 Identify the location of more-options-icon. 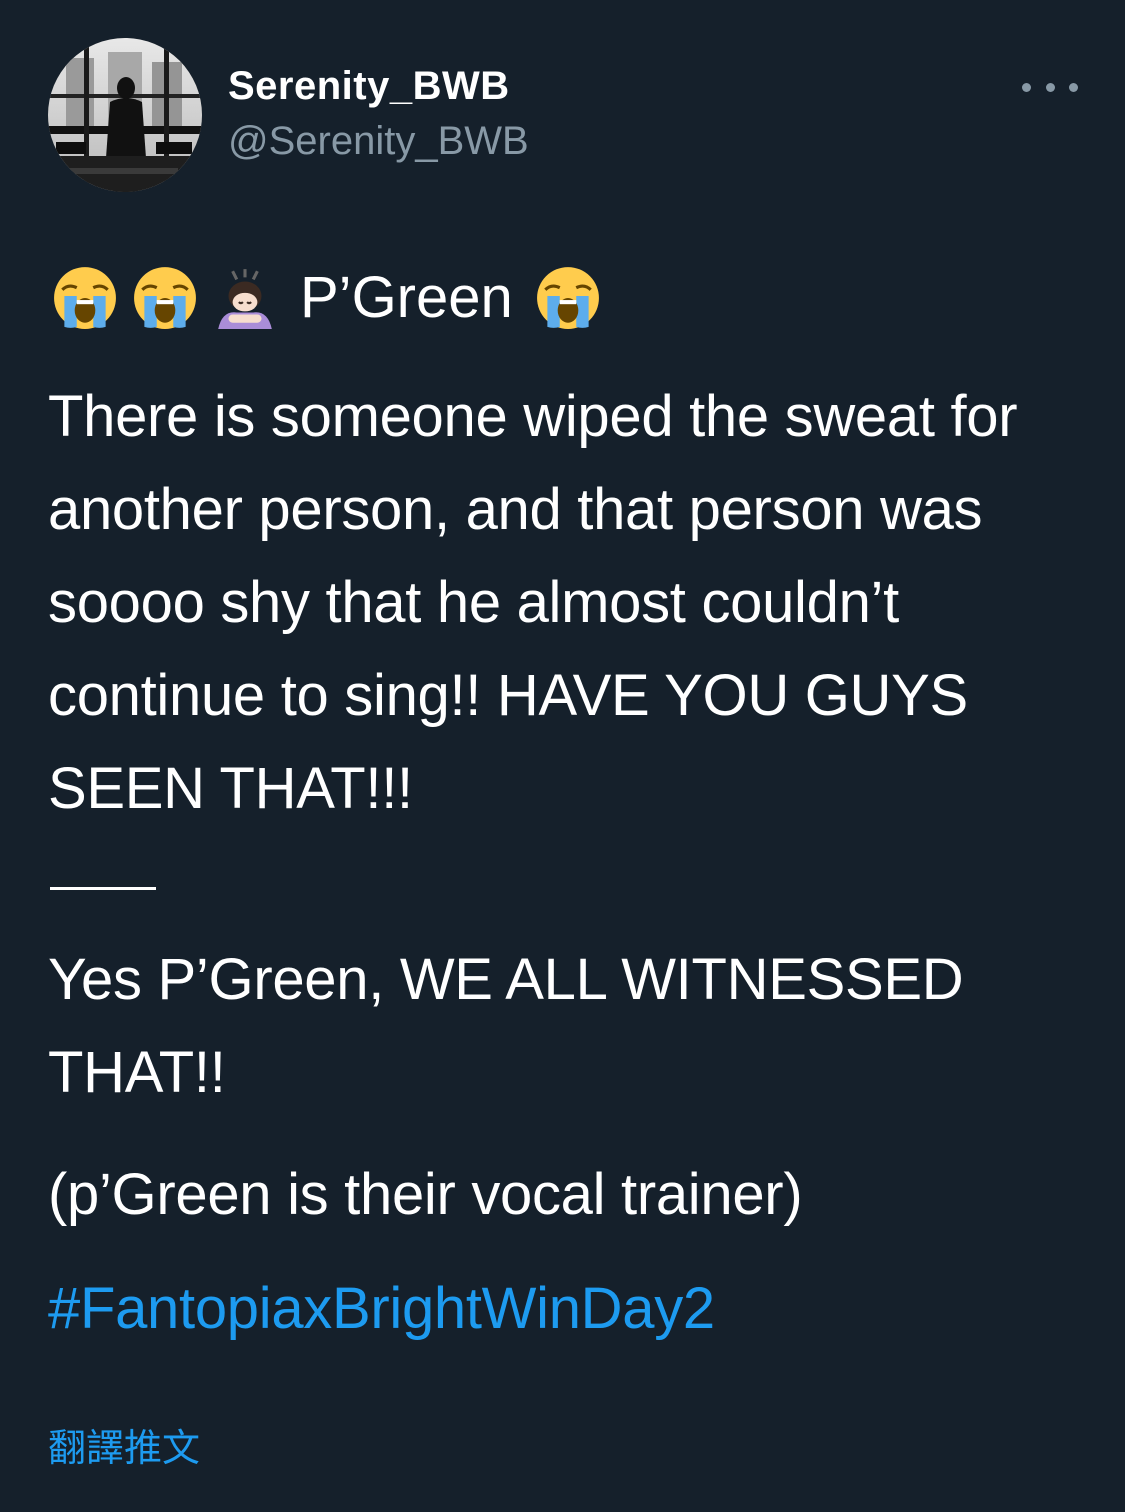
(1050, 87).